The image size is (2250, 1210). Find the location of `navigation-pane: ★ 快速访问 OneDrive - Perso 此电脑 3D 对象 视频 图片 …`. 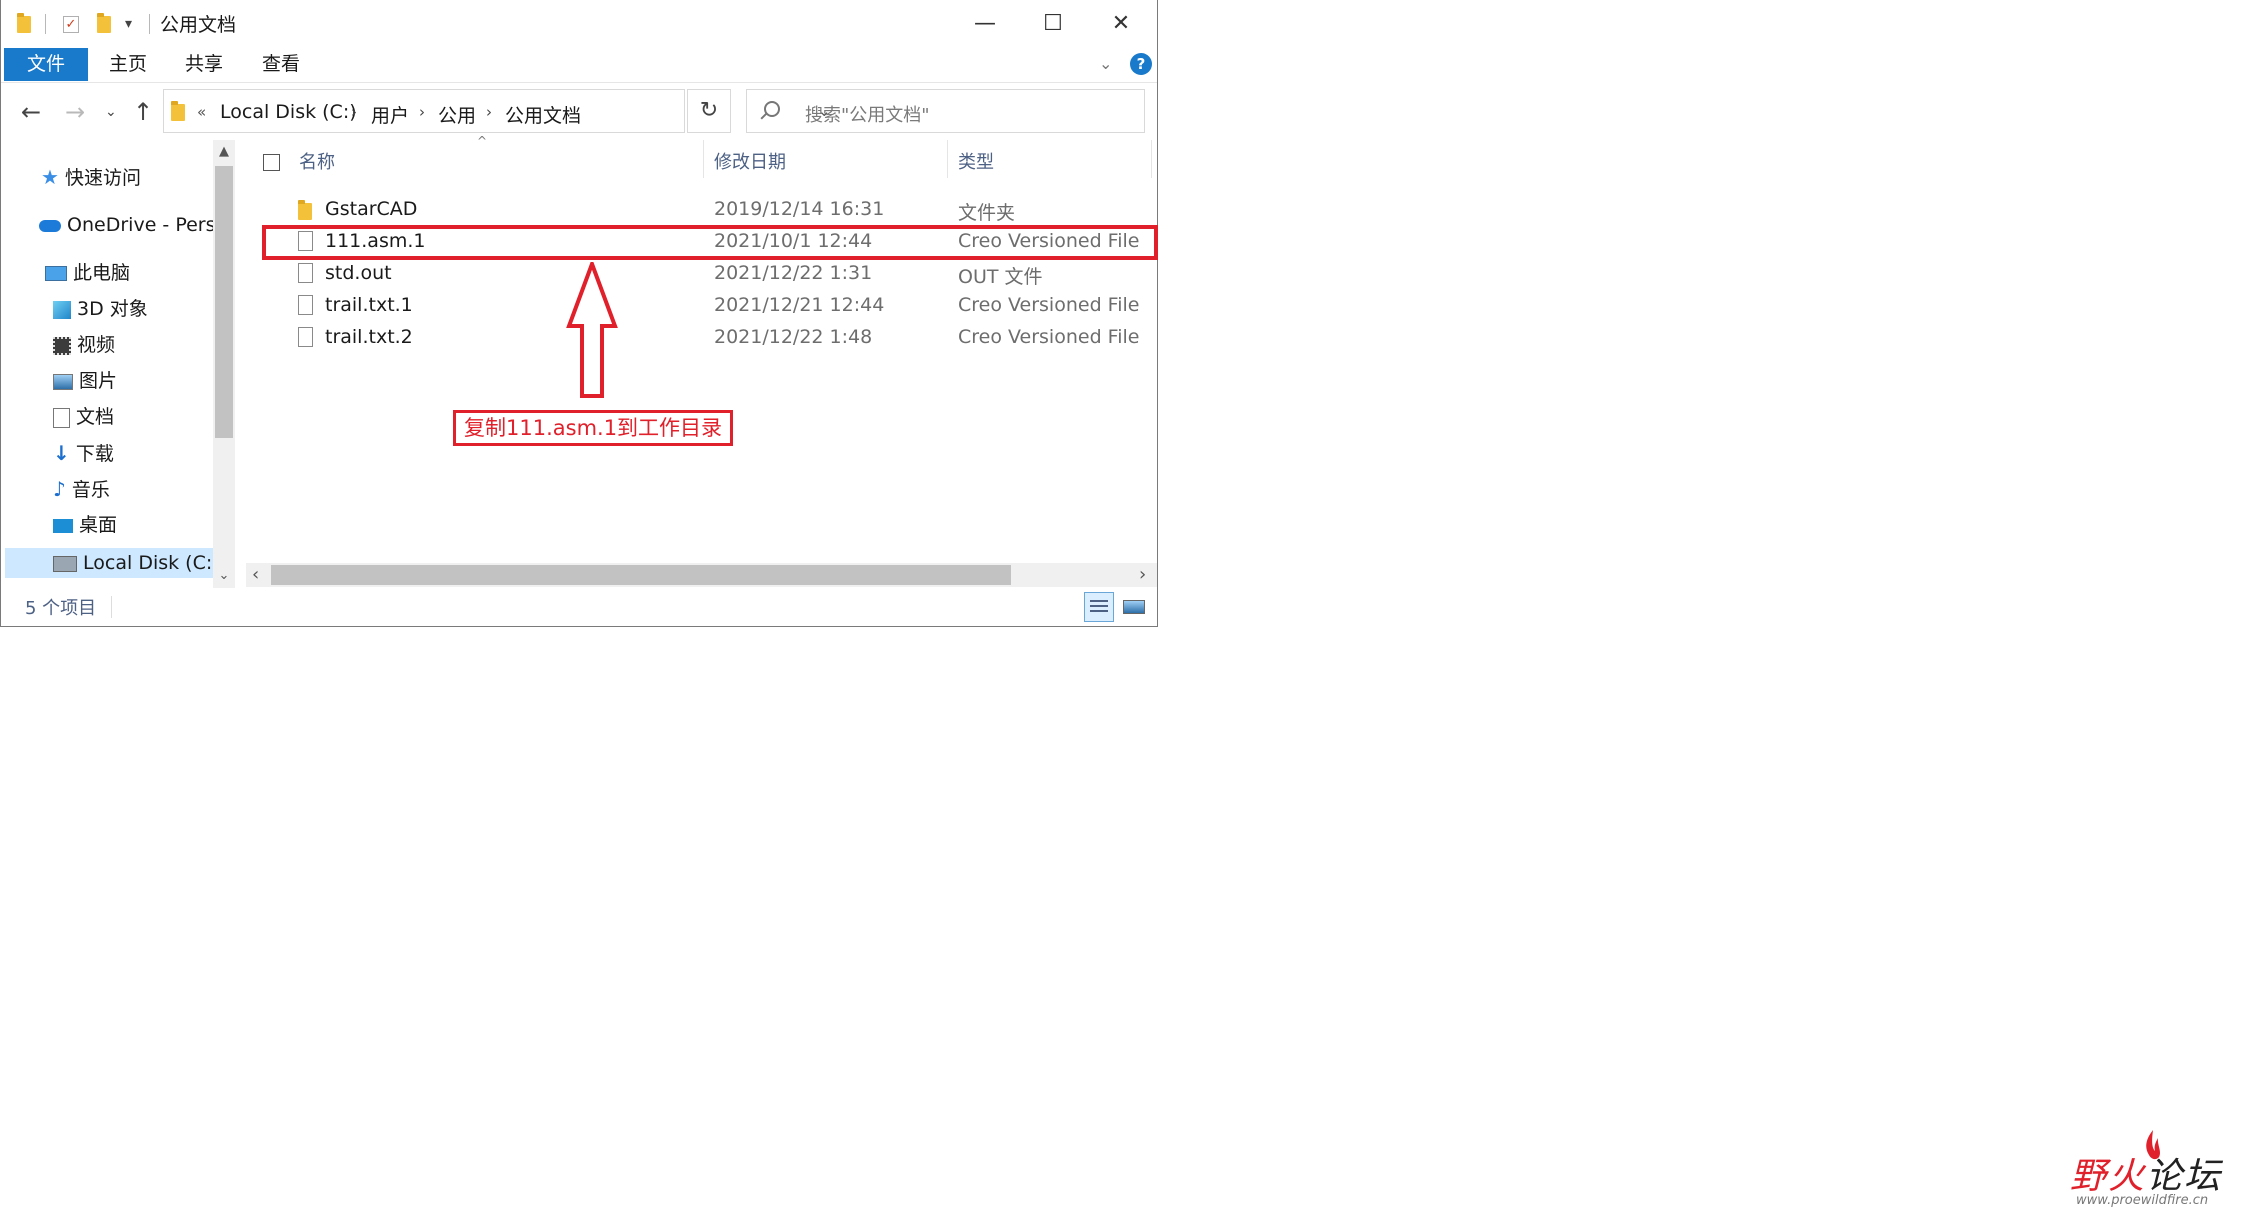

navigation-pane: ★ 快速访问 OneDrive - Perso 此电脑 3D 对象 视频 图片 … is located at coordinates (118, 364).